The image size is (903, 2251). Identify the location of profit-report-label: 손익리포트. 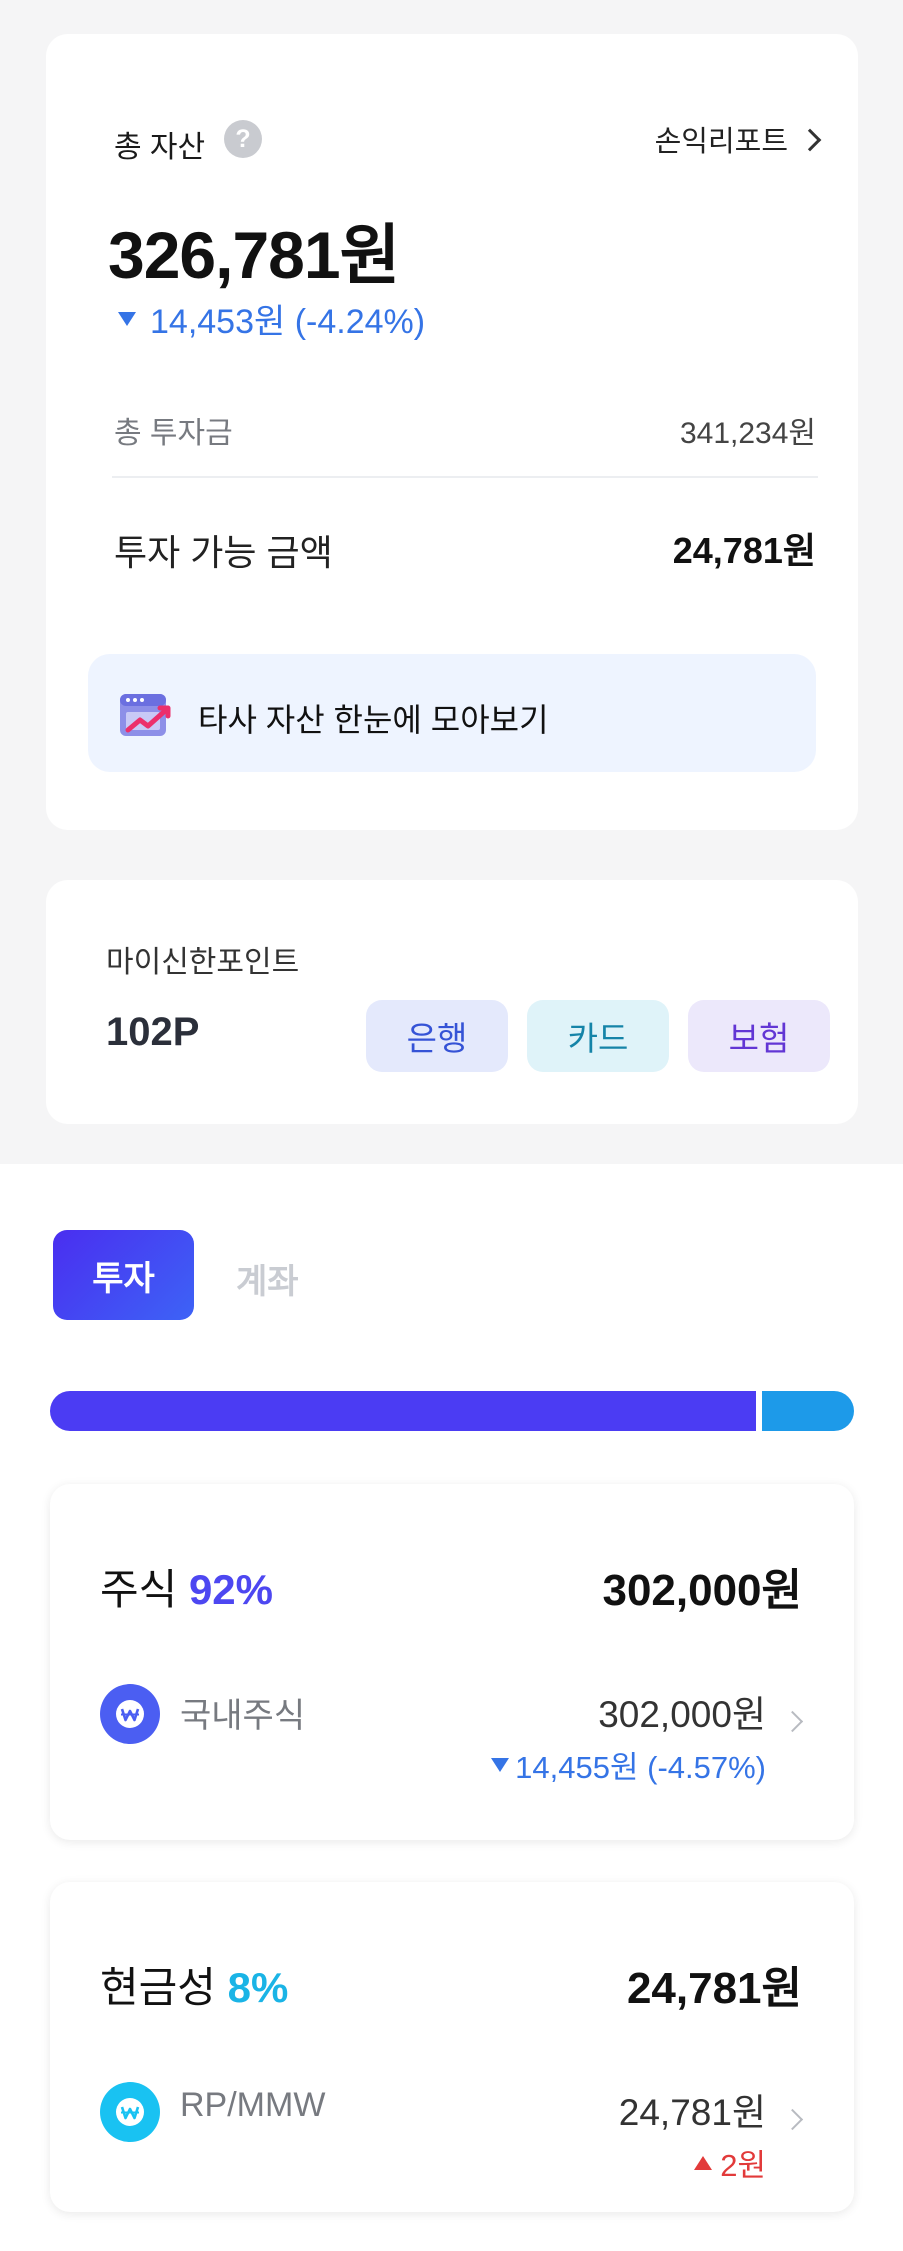
(721, 142).